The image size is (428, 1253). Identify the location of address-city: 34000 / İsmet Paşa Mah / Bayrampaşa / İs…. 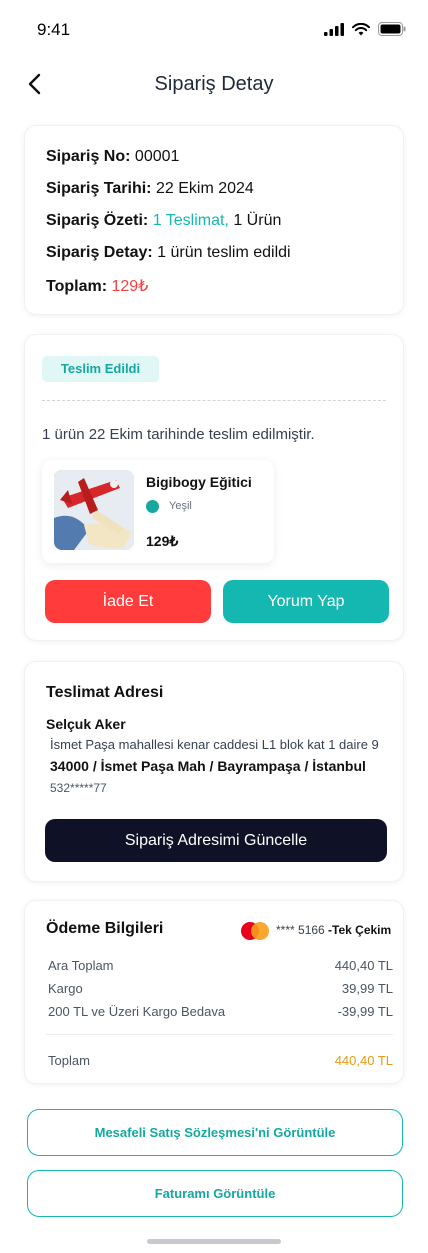
(208, 766).